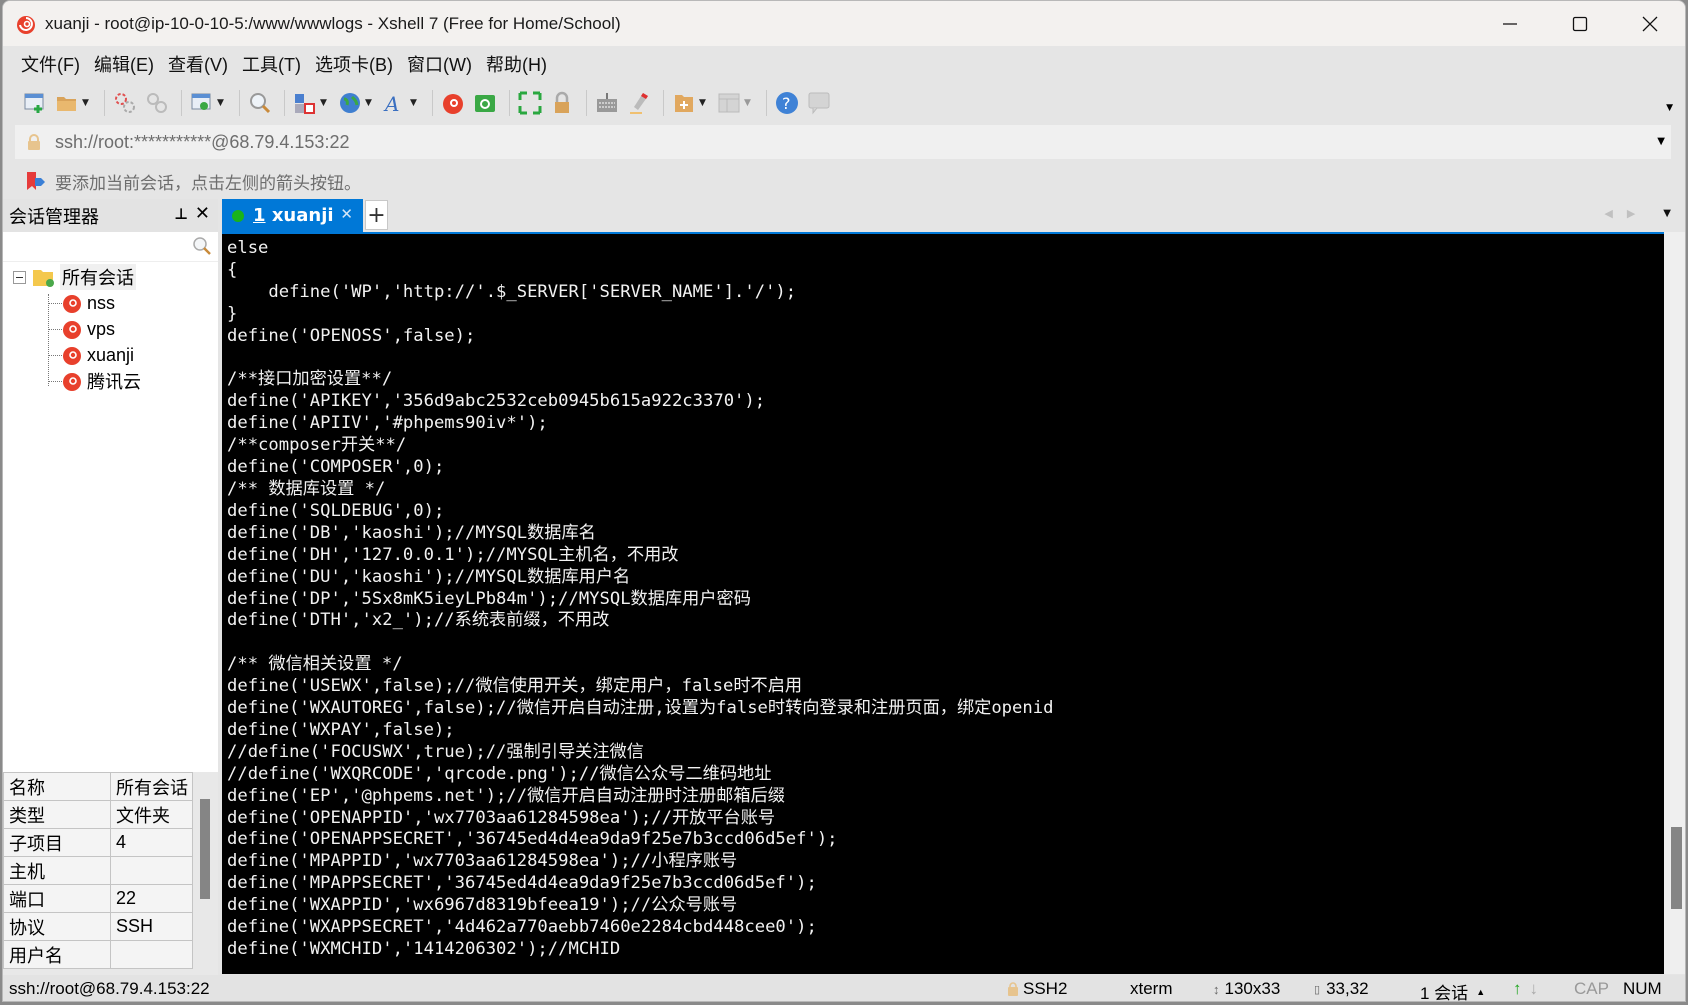 Image resolution: width=1688 pixels, height=1005 pixels. I want to click on layout-icon, so click(729, 103).